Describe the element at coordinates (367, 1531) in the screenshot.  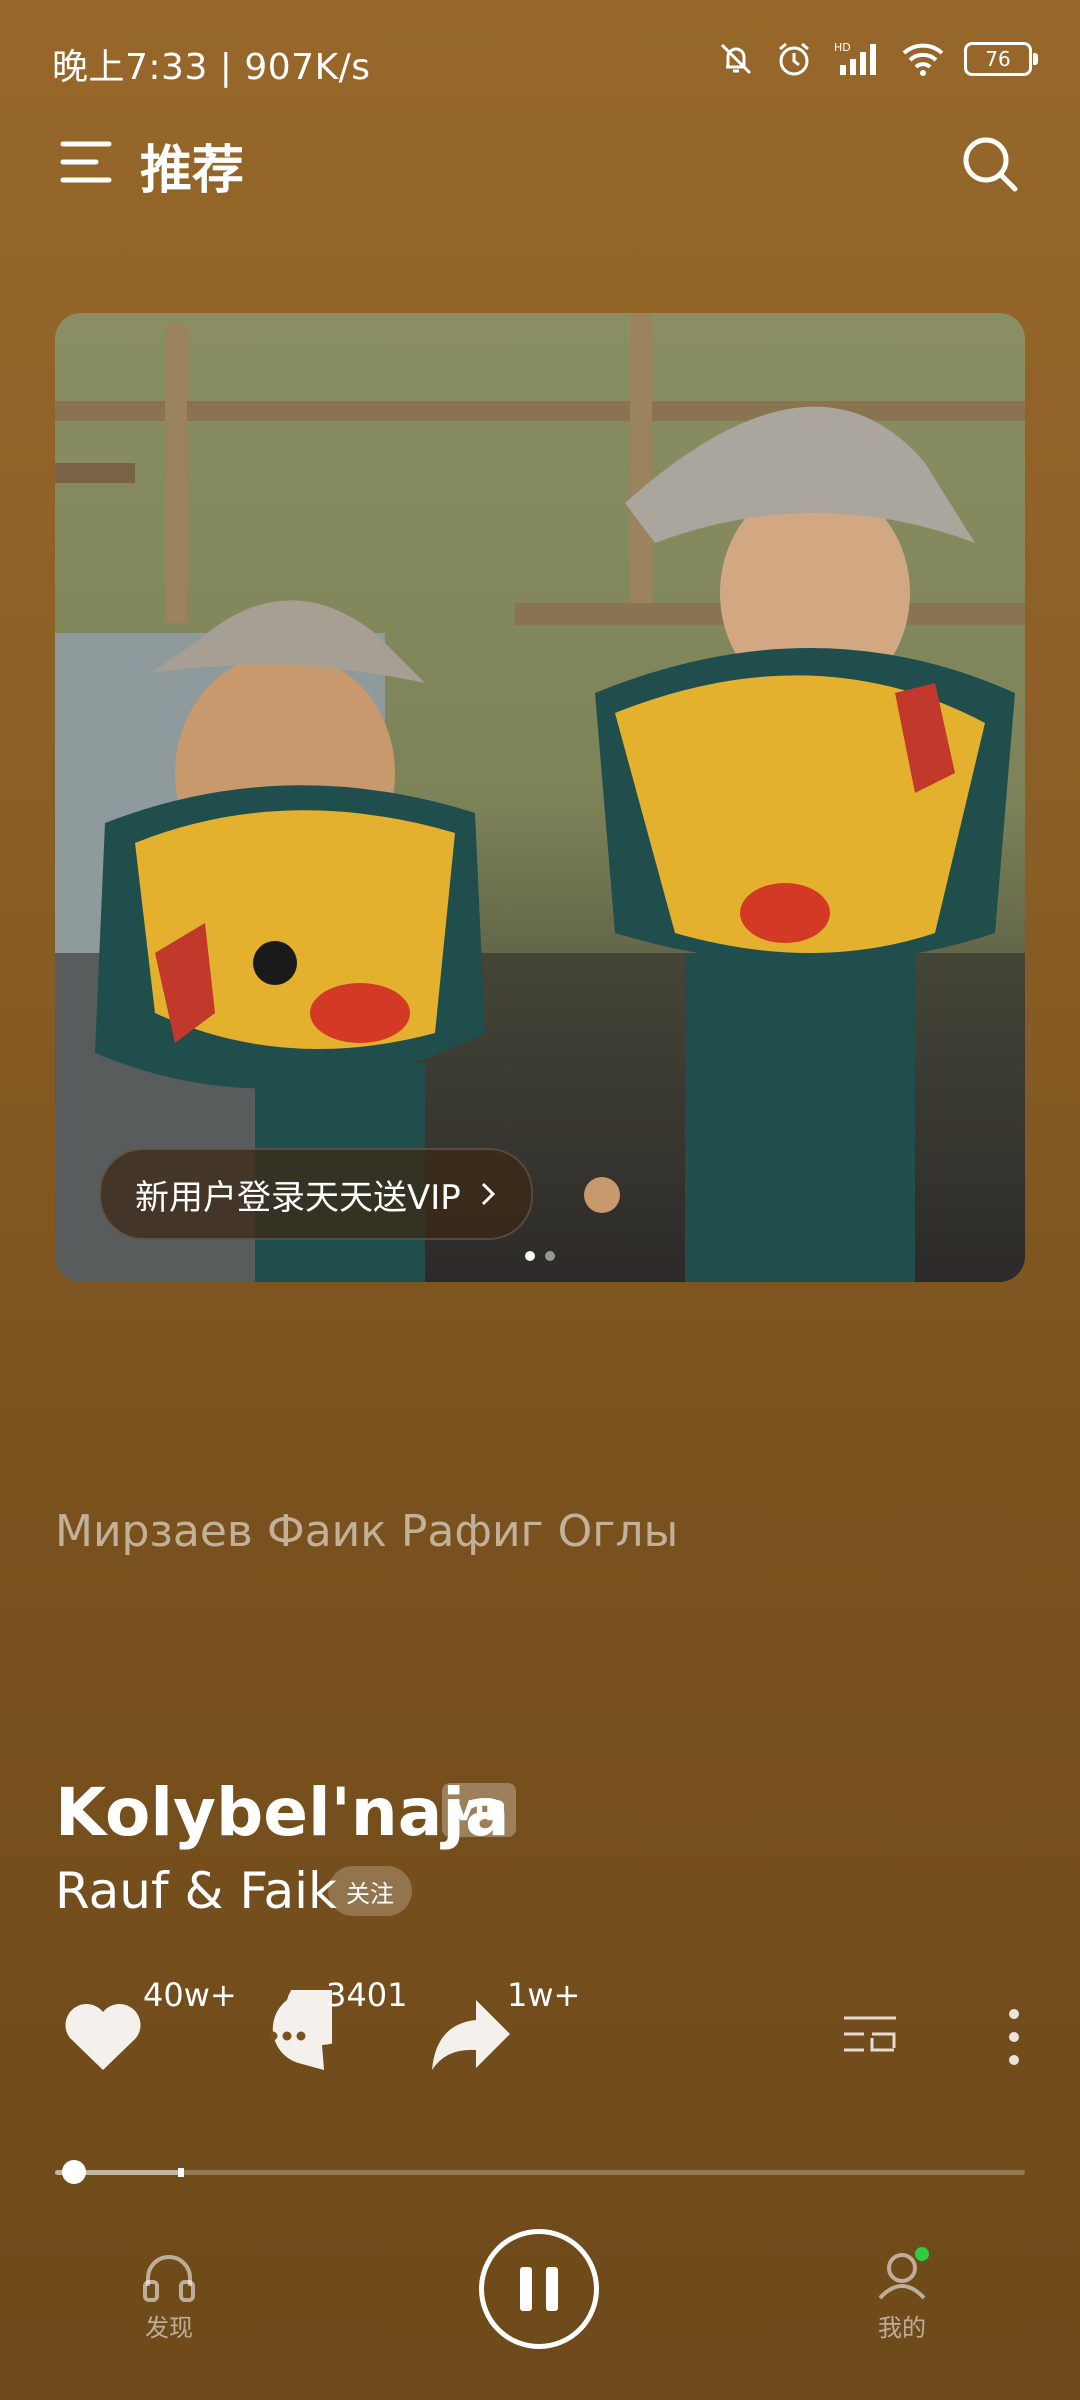
I see `lyric-line: Мирзаев Фаик Рафиг Оглы` at that location.